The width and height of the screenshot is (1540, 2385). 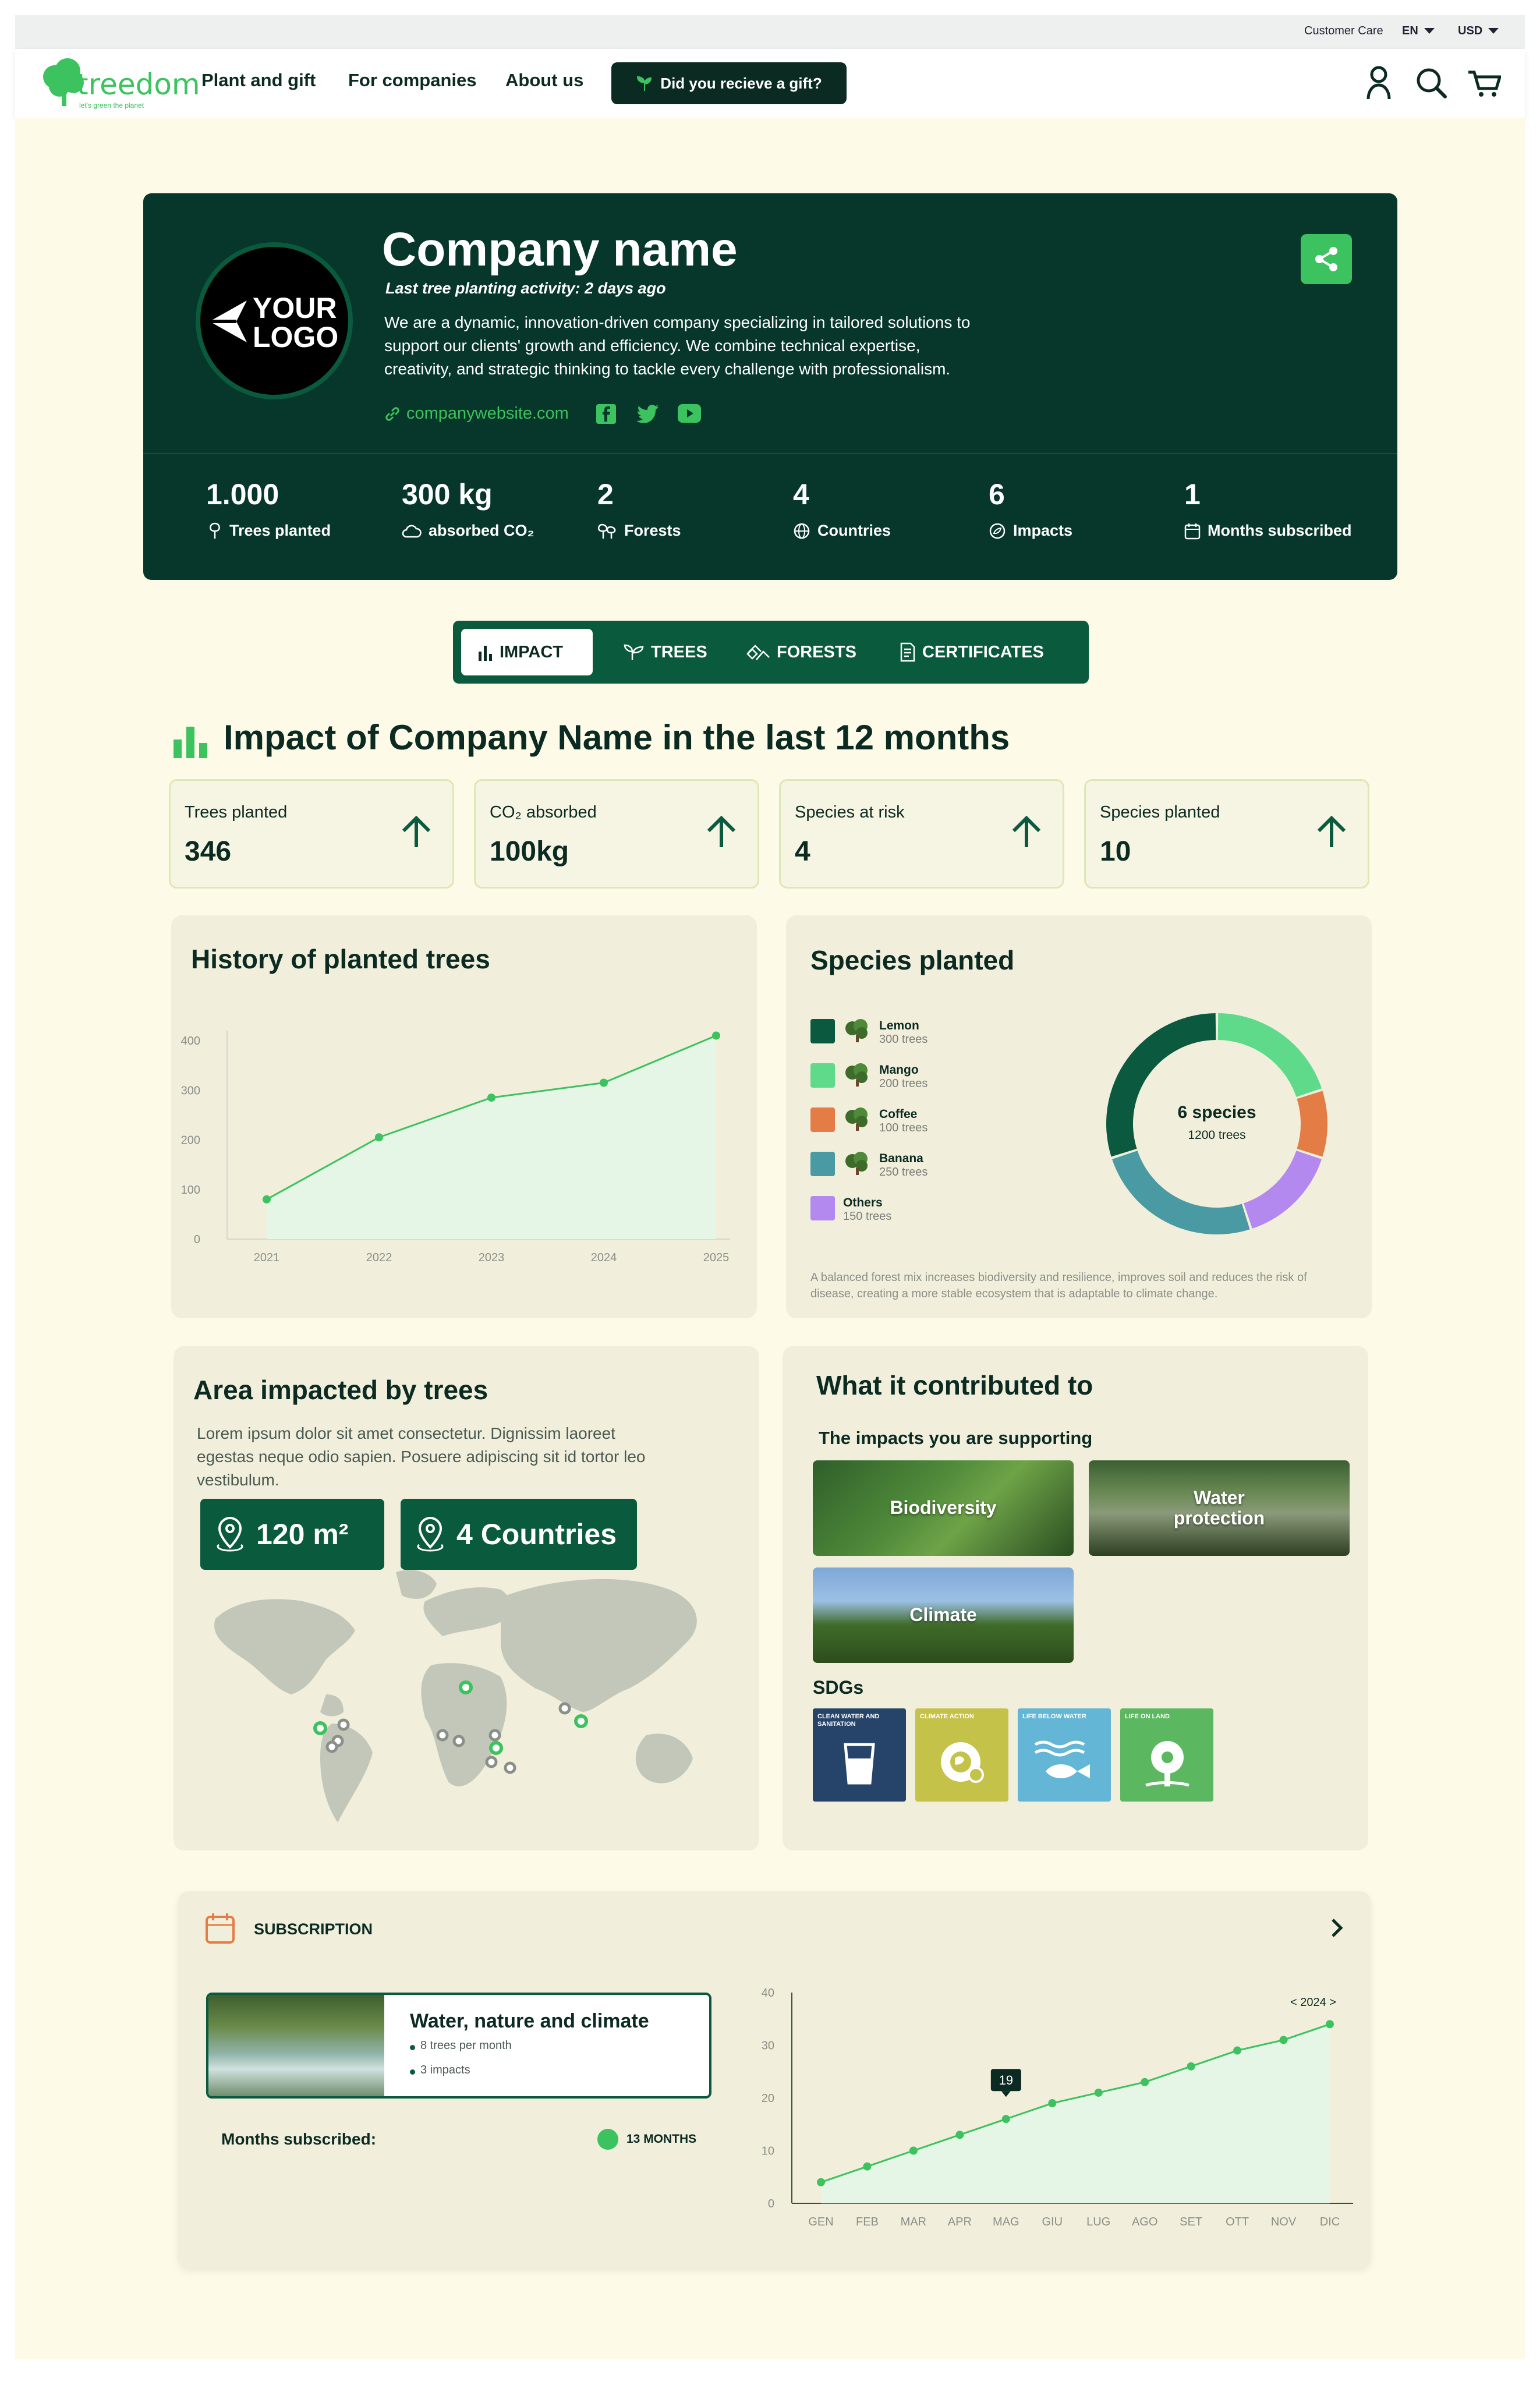 I want to click on stat-trees-label: Trees planted, so click(x=280, y=530).